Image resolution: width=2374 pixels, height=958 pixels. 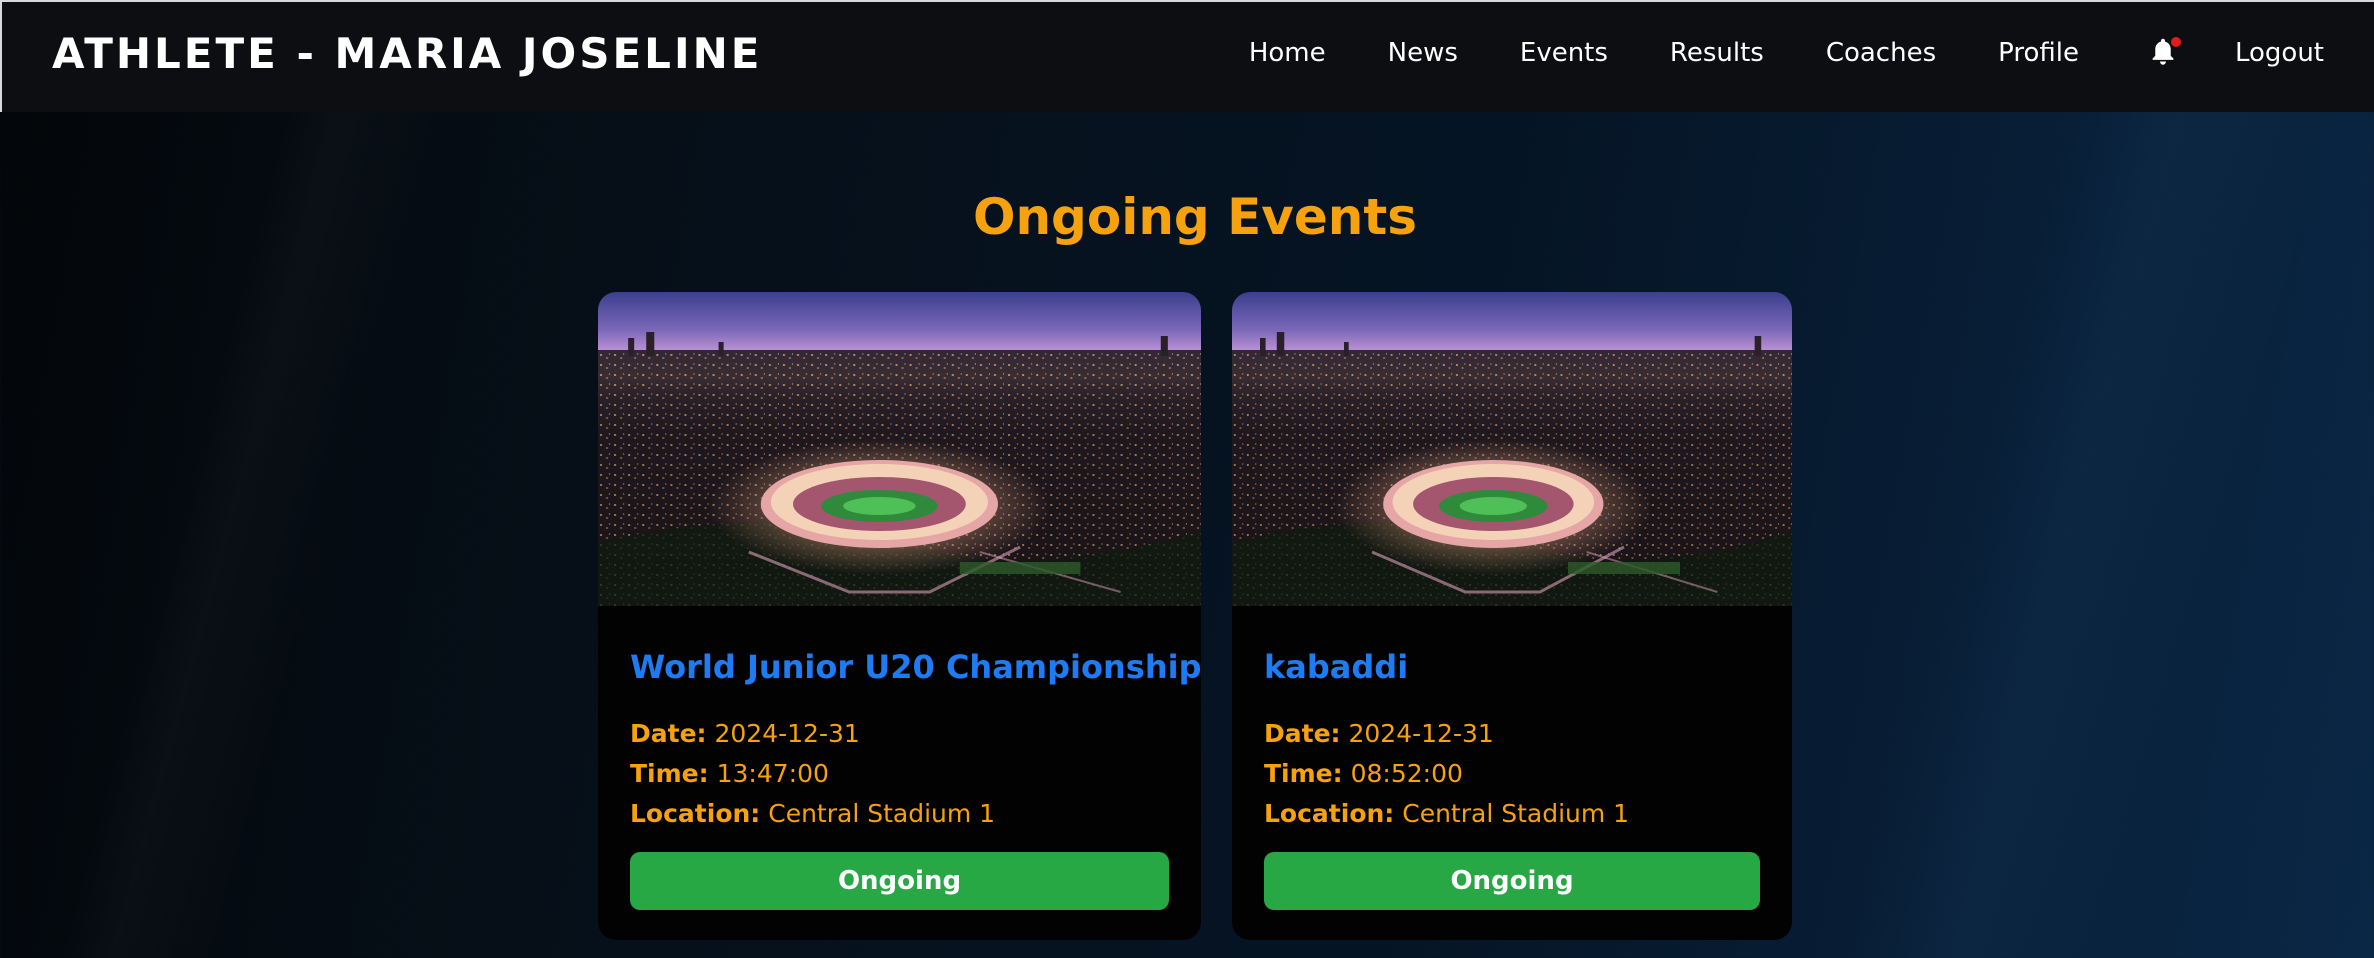 What do you see at coordinates (772, 773) in the screenshot?
I see `event-time: 13:47:00` at bounding box center [772, 773].